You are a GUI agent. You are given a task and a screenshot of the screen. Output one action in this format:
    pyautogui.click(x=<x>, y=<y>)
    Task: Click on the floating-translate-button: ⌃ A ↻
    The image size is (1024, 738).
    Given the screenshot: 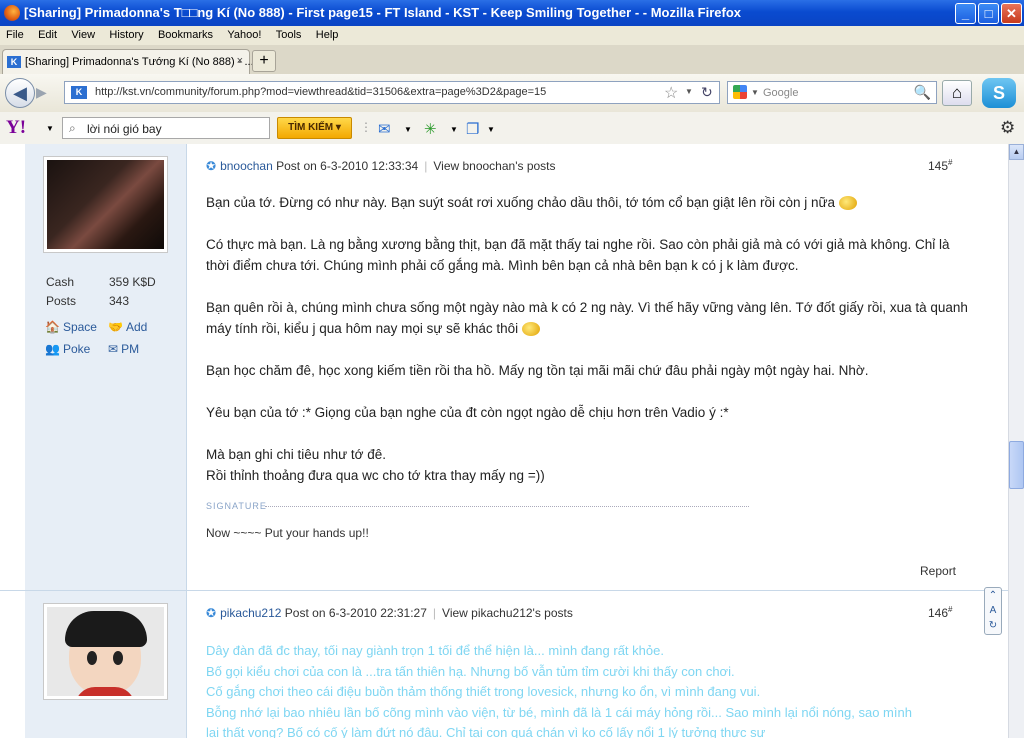 What is the action you would take?
    pyautogui.click(x=993, y=611)
    